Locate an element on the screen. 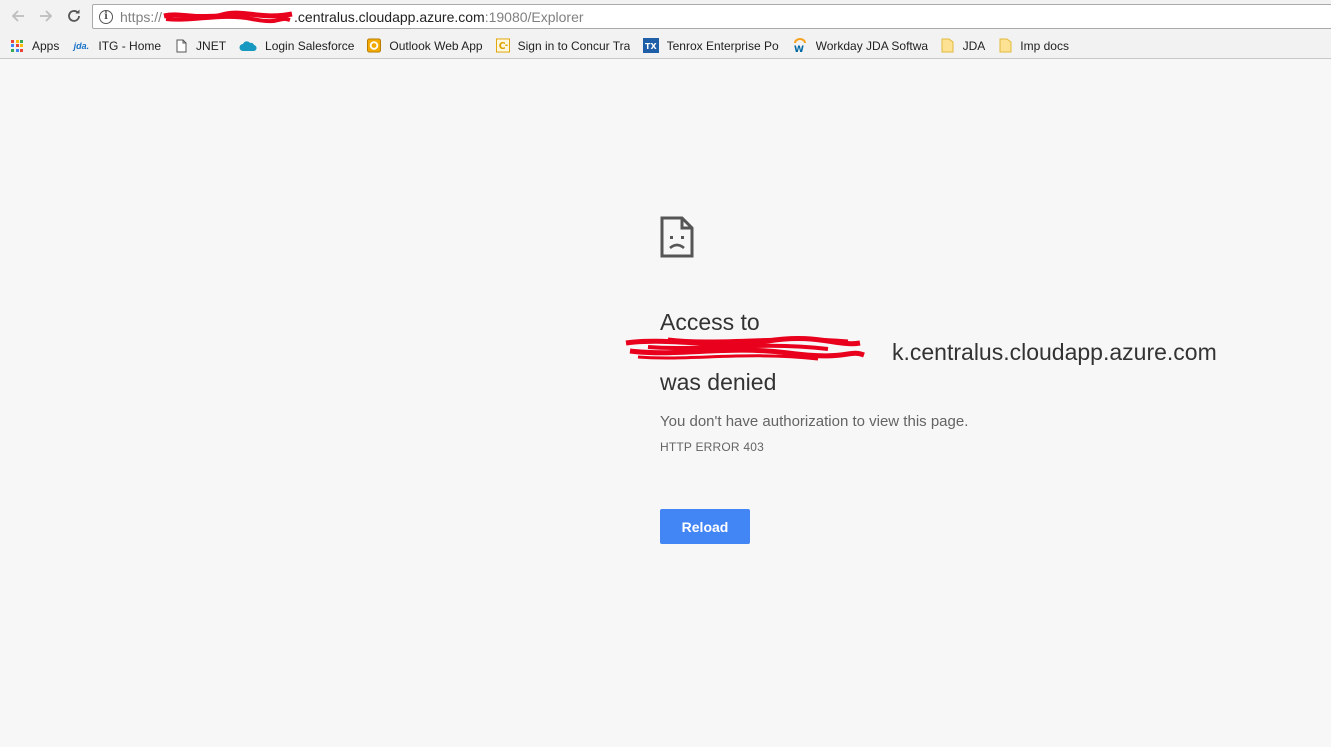 The width and height of the screenshot is (1331, 747). heading-line-3: was denied is located at coordinates (718, 382).